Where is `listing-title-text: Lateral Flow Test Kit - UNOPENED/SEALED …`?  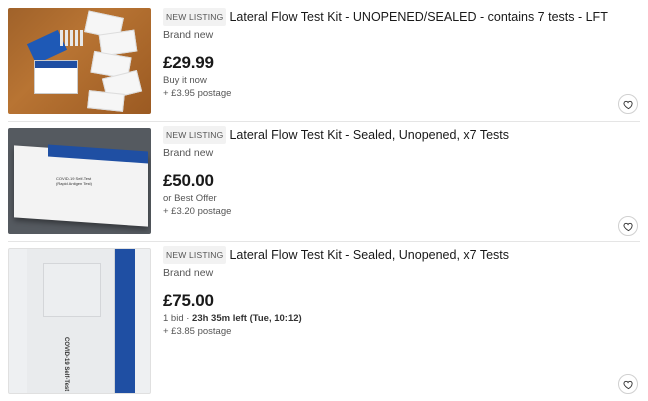 listing-title-text: Lateral Flow Test Kit - UNOPENED/SEALED … is located at coordinates (418, 17).